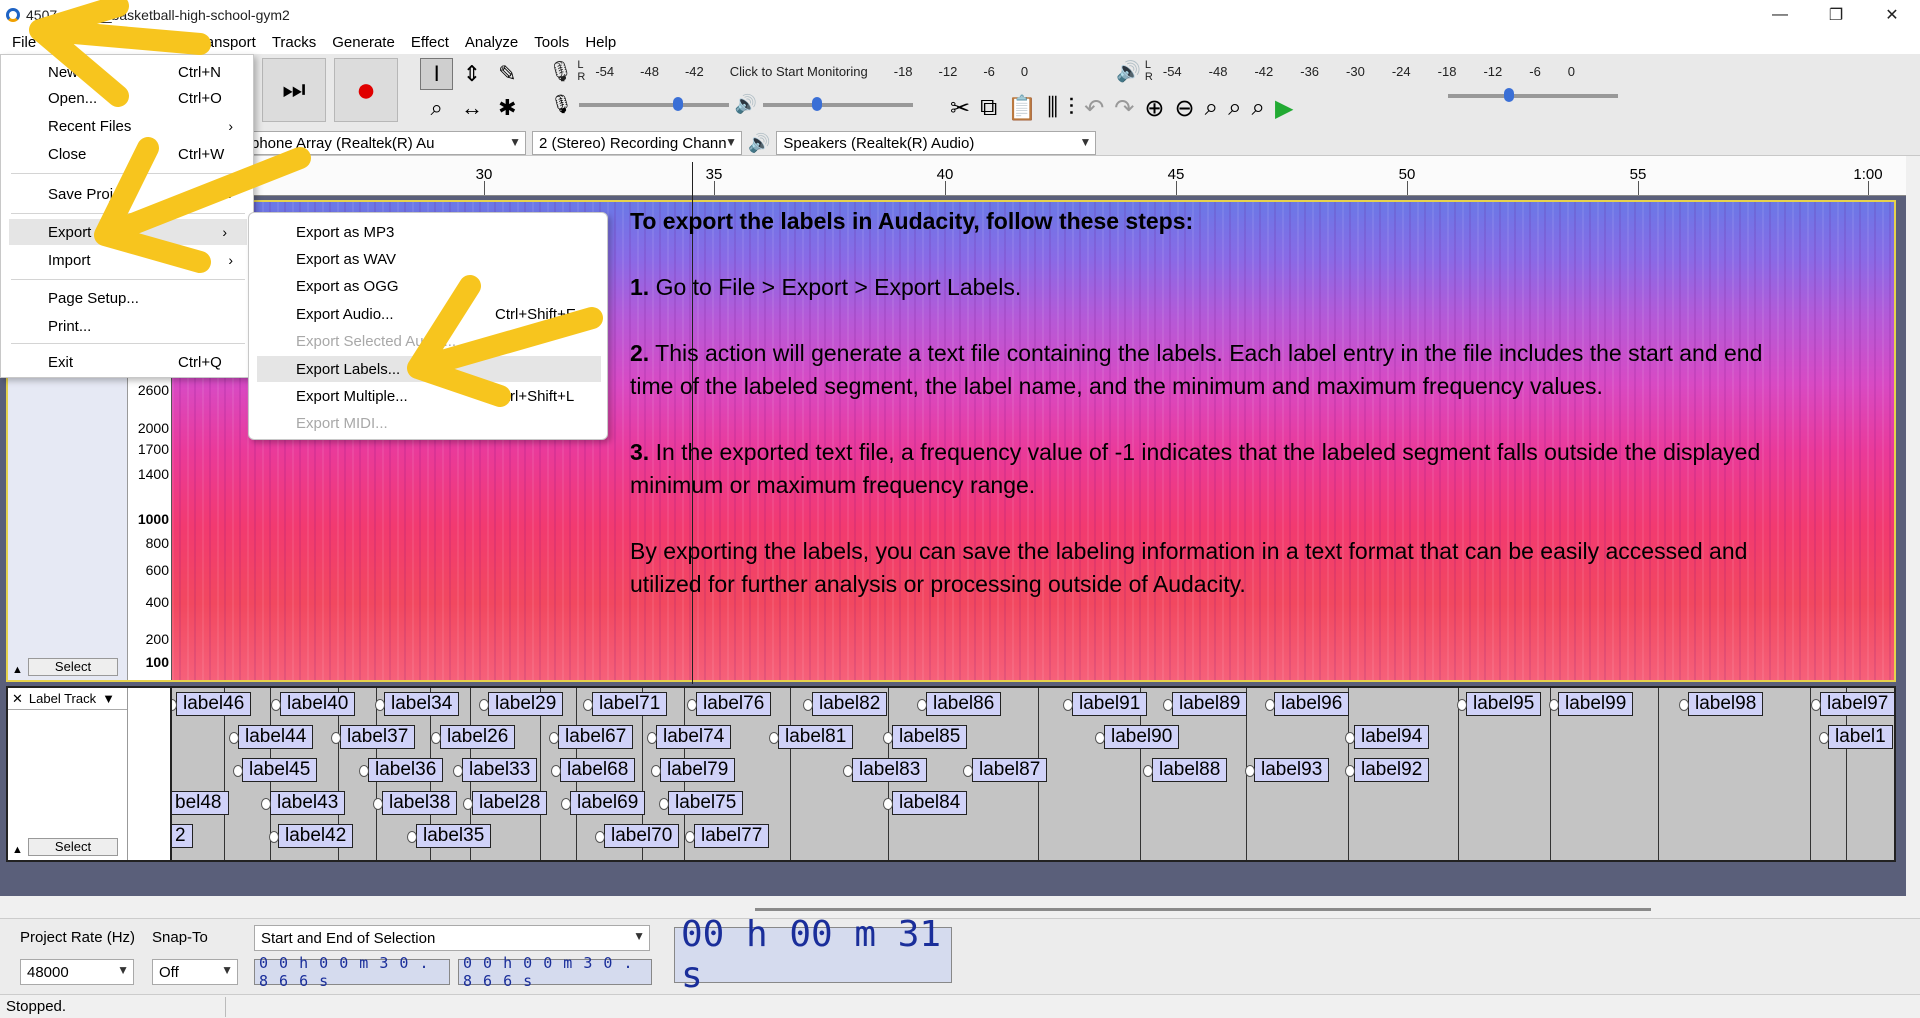 The image size is (1920, 1018). What do you see at coordinates (352, 972) in the screenshot?
I see `selection-start-time: 0 0 h 0 0 m 3 0 . 8 6 6 s` at bounding box center [352, 972].